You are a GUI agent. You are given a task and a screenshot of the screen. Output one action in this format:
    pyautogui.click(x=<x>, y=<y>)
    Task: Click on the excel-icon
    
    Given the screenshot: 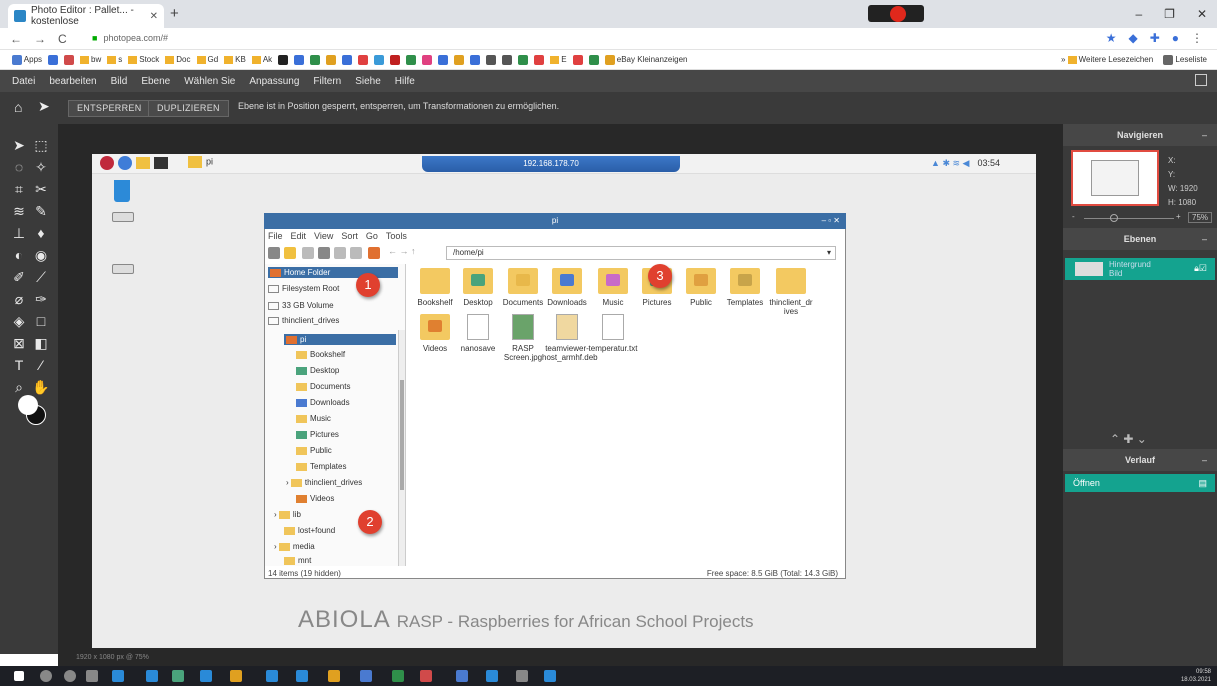 What is the action you would take?
    pyautogui.click(x=398, y=676)
    